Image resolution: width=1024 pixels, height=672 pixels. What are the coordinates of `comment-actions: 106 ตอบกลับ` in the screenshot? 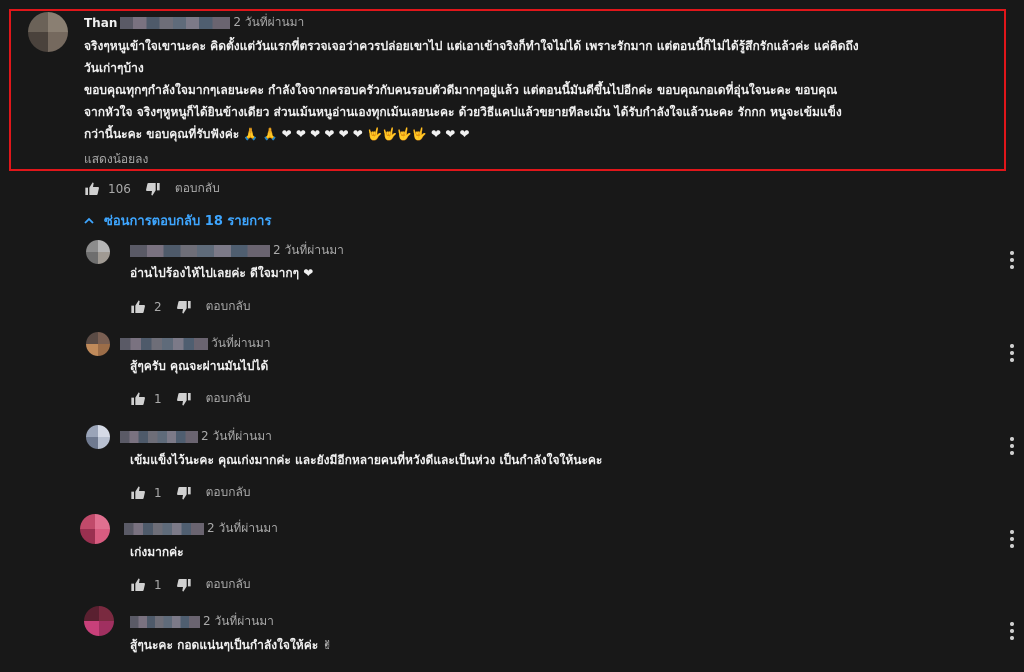 It's located at (152, 188).